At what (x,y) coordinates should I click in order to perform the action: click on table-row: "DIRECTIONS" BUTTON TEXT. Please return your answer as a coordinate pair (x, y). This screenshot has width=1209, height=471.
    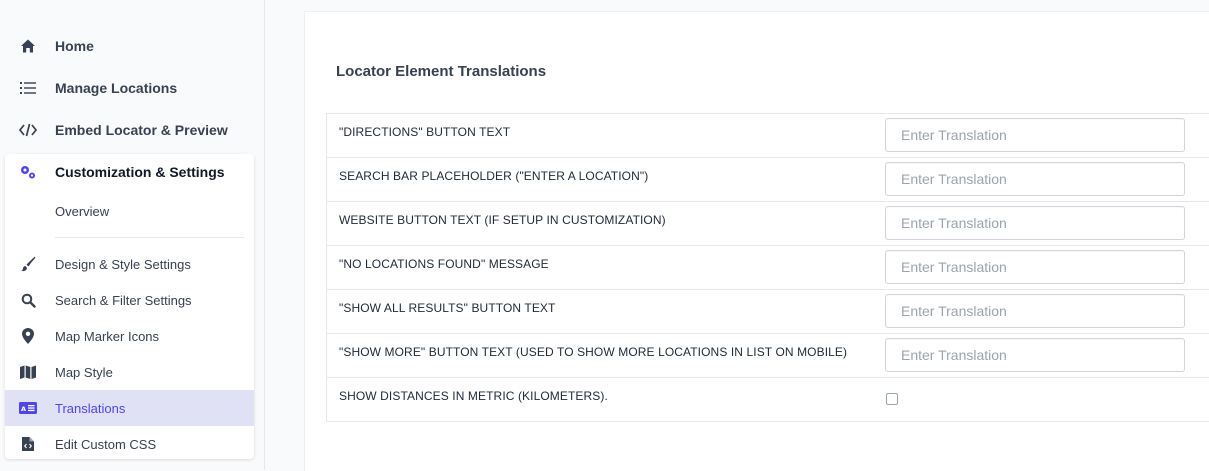
    Looking at the image, I should click on (768, 136).